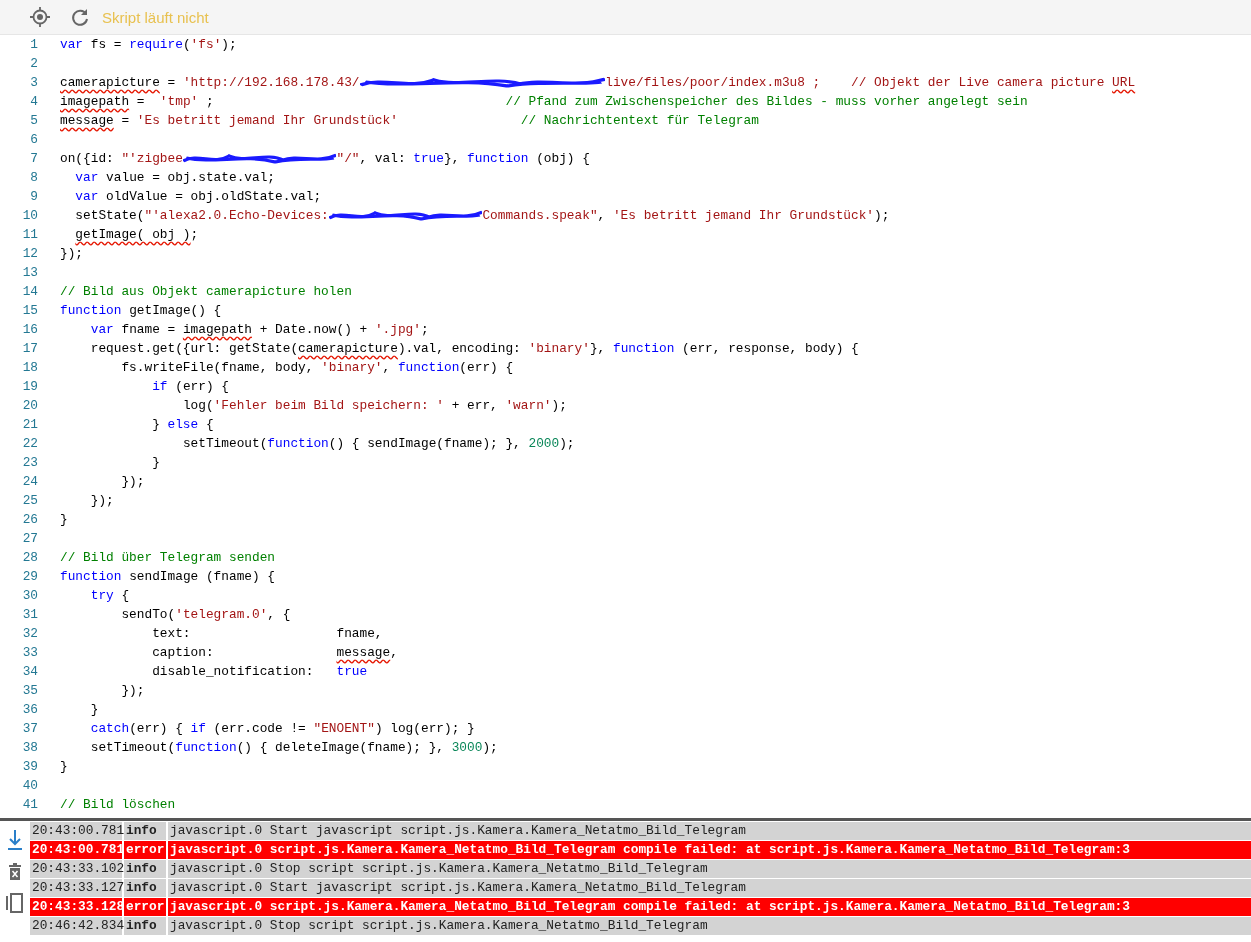 The height and width of the screenshot is (942, 1251). What do you see at coordinates (259, 330) in the screenshot?
I see `code-line: var fname = imagepath + Date.now() + '.jpg';` at bounding box center [259, 330].